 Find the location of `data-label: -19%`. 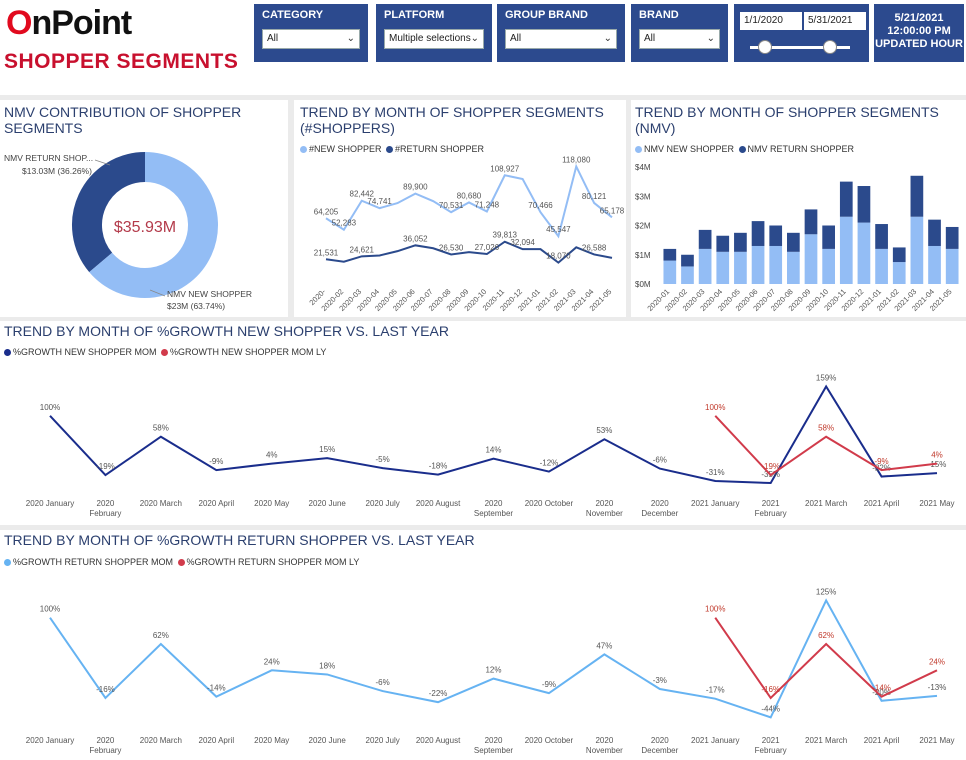

data-label: -19% is located at coordinates (105, 466).